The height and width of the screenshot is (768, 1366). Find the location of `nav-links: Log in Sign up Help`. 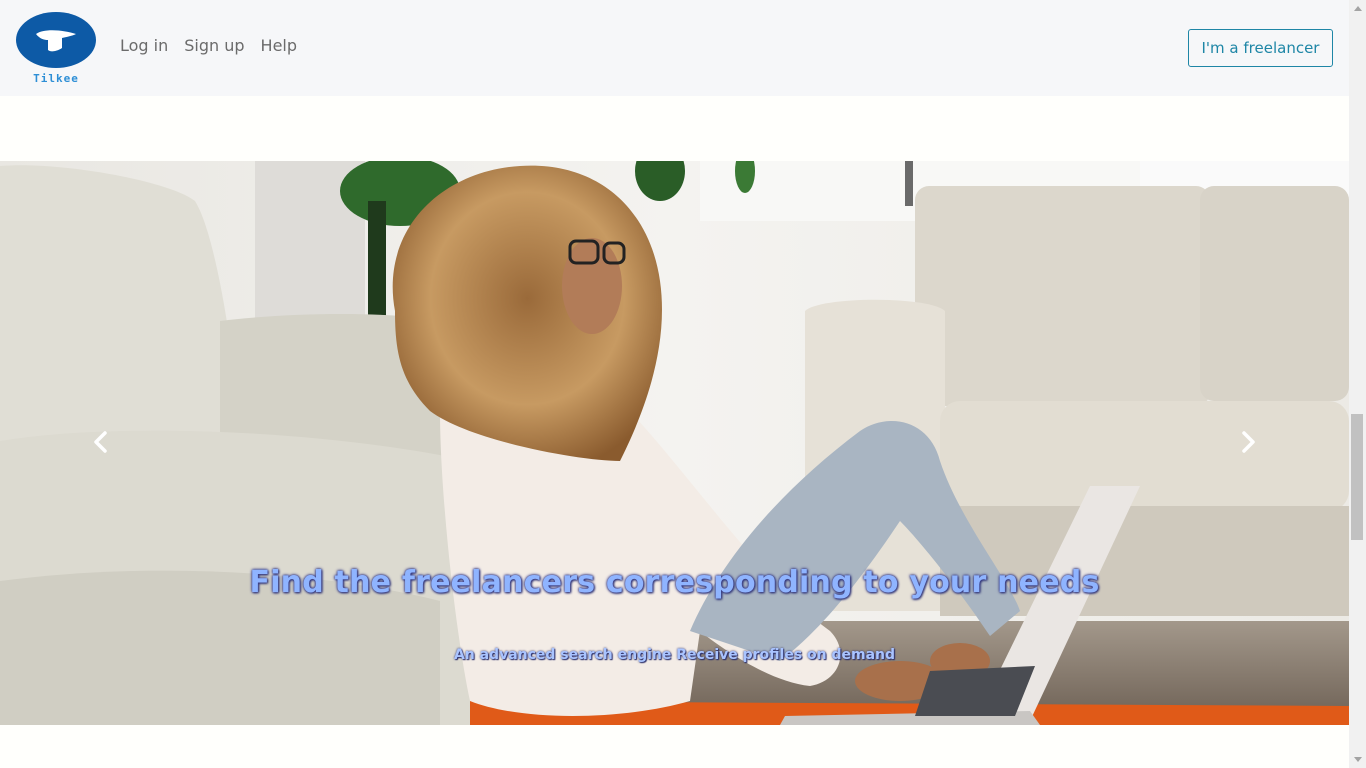

nav-links: Log in Sign up Help is located at coordinates (208, 46).